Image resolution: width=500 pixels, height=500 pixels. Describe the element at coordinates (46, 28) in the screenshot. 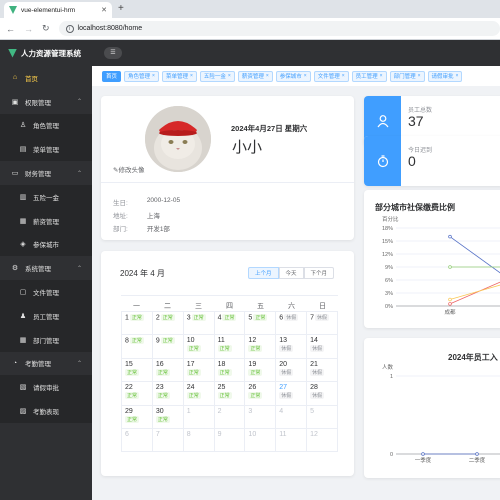

I see `reload-icon: ↻` at that location.